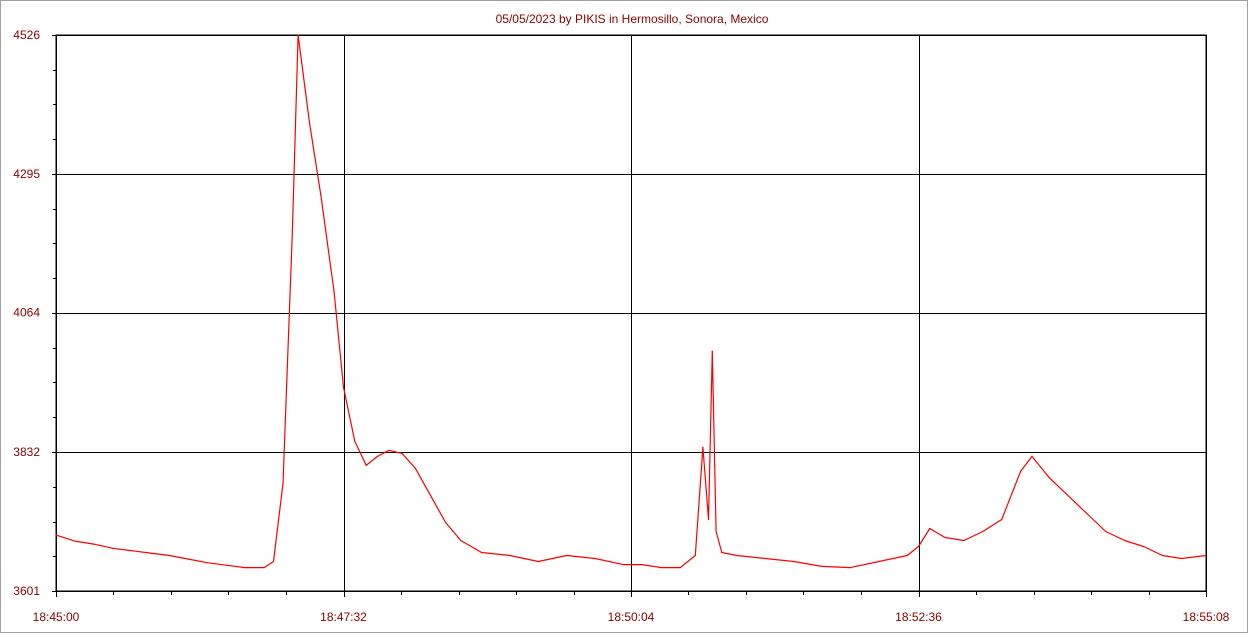  I want to click on x-tick-label: 18:52:36, so click(918, 617).